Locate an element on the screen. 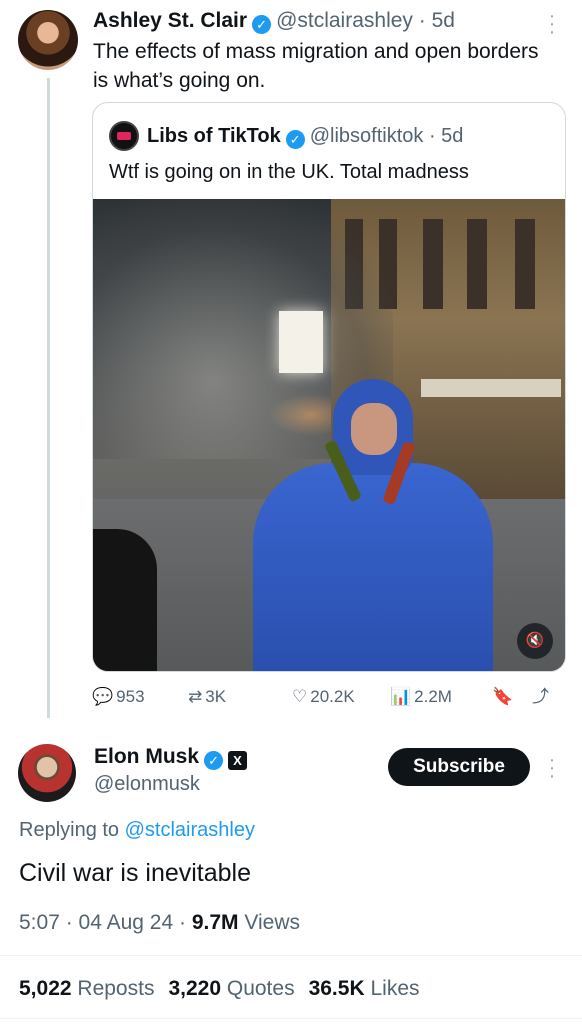  tweet-date: 04 Aug 24 is located at coordinates (126, 922).